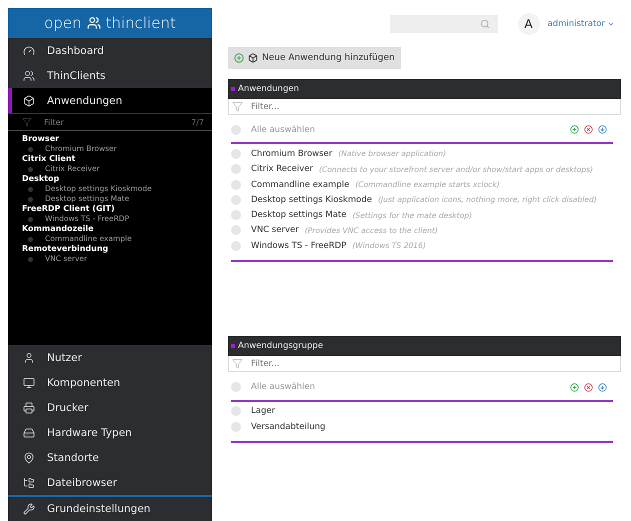  Describe the element at coordinates (288, 427) in the screenshot. I see `item-name: Versandabteilung` at that location.